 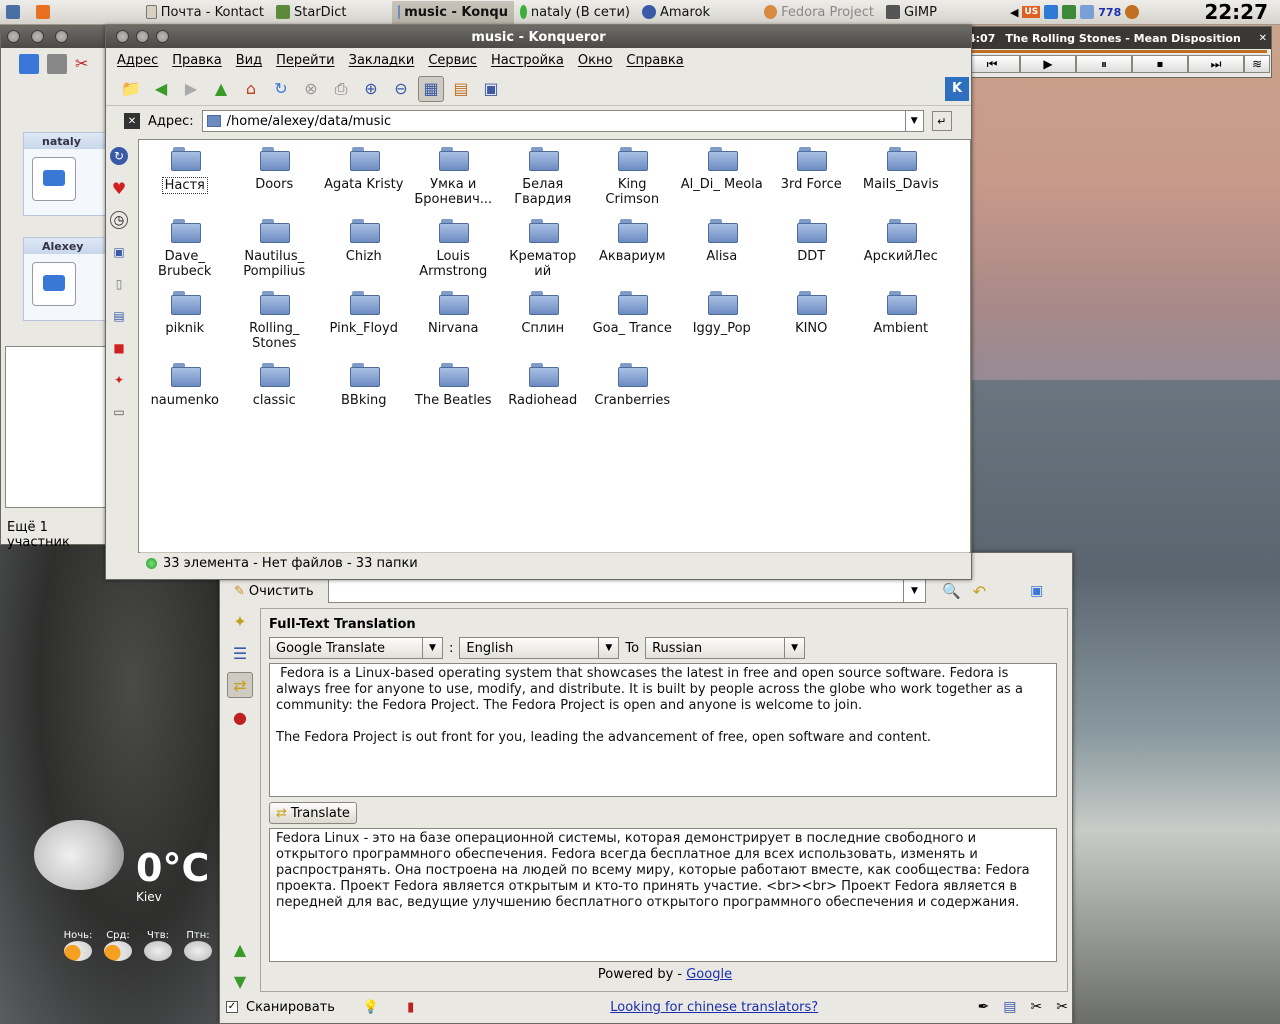 What do you see at coordinates (454, 397) in the screenshot?
I see `folder-item: The Beatles` at bounding box center [454, 397].